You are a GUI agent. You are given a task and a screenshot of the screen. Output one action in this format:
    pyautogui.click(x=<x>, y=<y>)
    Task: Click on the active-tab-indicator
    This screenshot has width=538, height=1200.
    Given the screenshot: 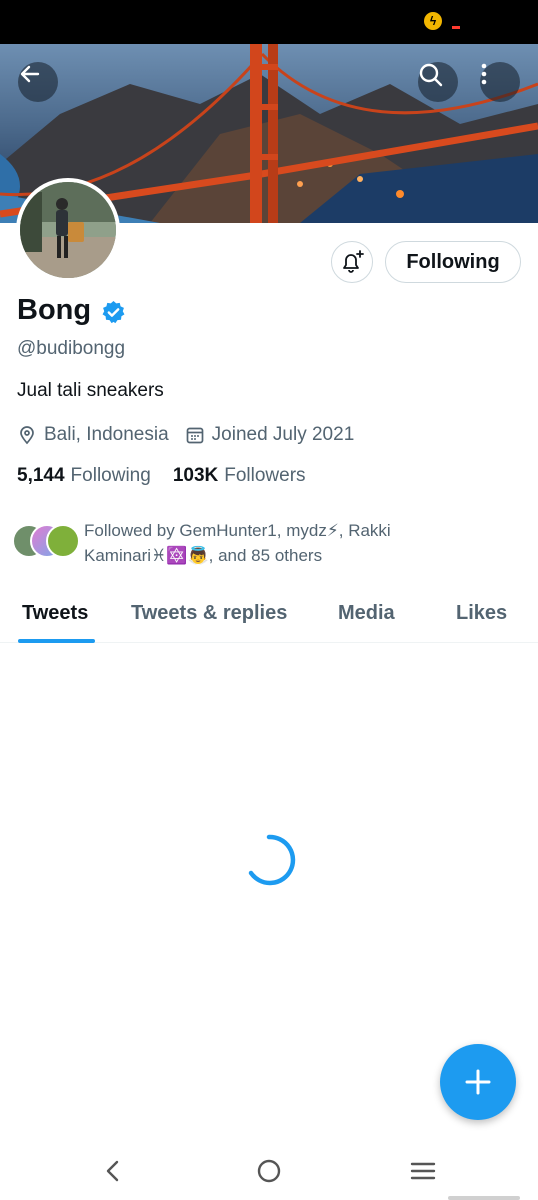 What is the action you would take?
    pyautogui.click(x=56, y=641)
    